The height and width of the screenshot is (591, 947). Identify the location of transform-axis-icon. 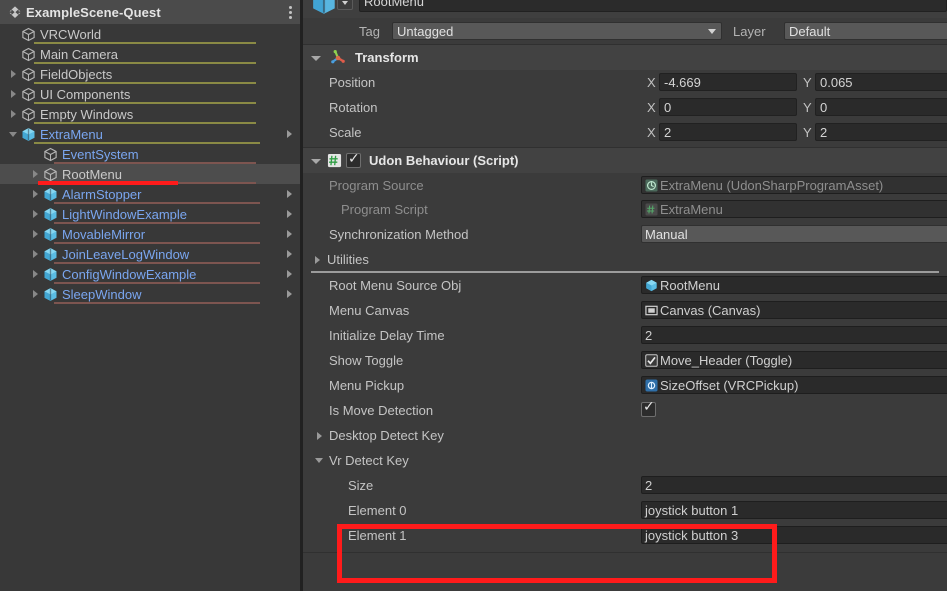
(338, 58).